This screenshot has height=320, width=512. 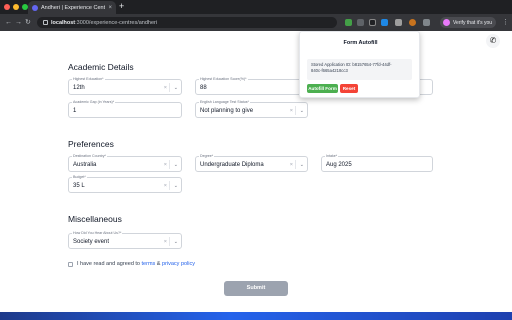 What do you see at coordinates (91, 144) in the screenshot?
I see `section-title-preferences: Preferences` at bounding box center [91, 144].